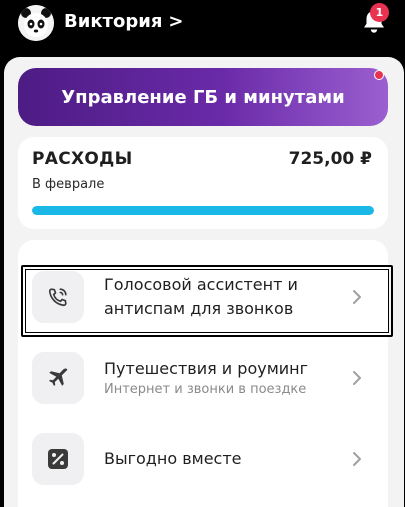 The height and width of the screenshot is (507, 405). Describe the element at coordinates (113, 21) in the screenshot. I see `user-name: Виктория` at that location.